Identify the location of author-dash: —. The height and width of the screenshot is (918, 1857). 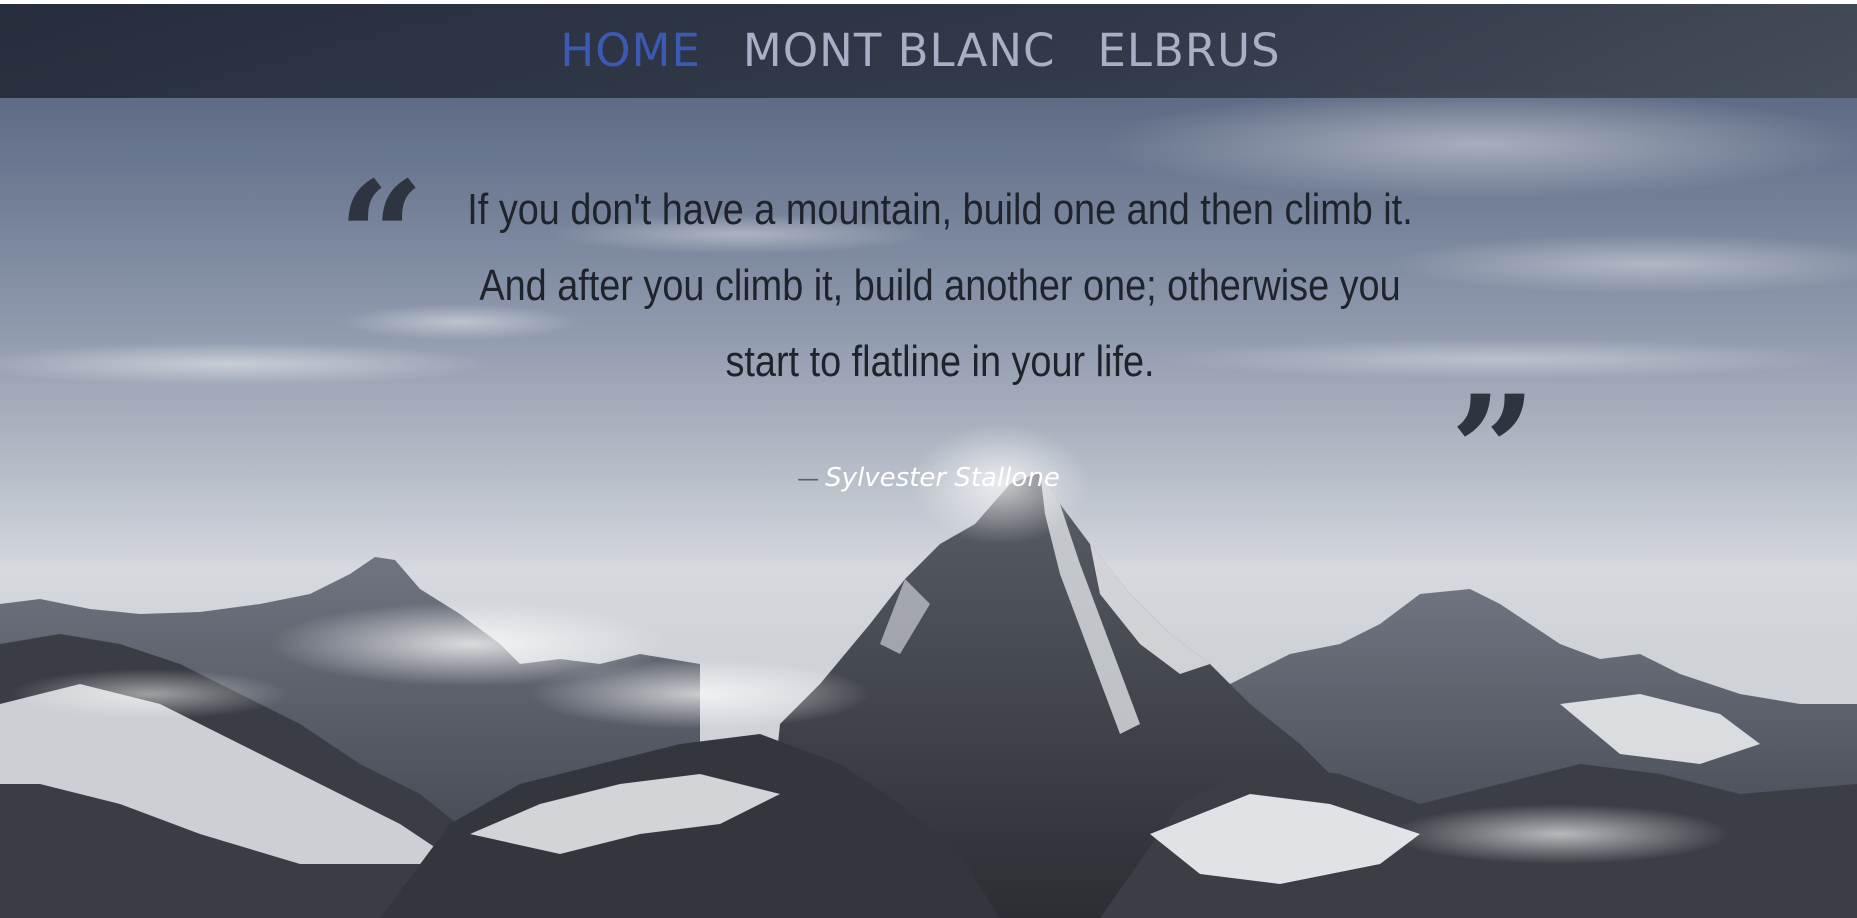
(808, 479).